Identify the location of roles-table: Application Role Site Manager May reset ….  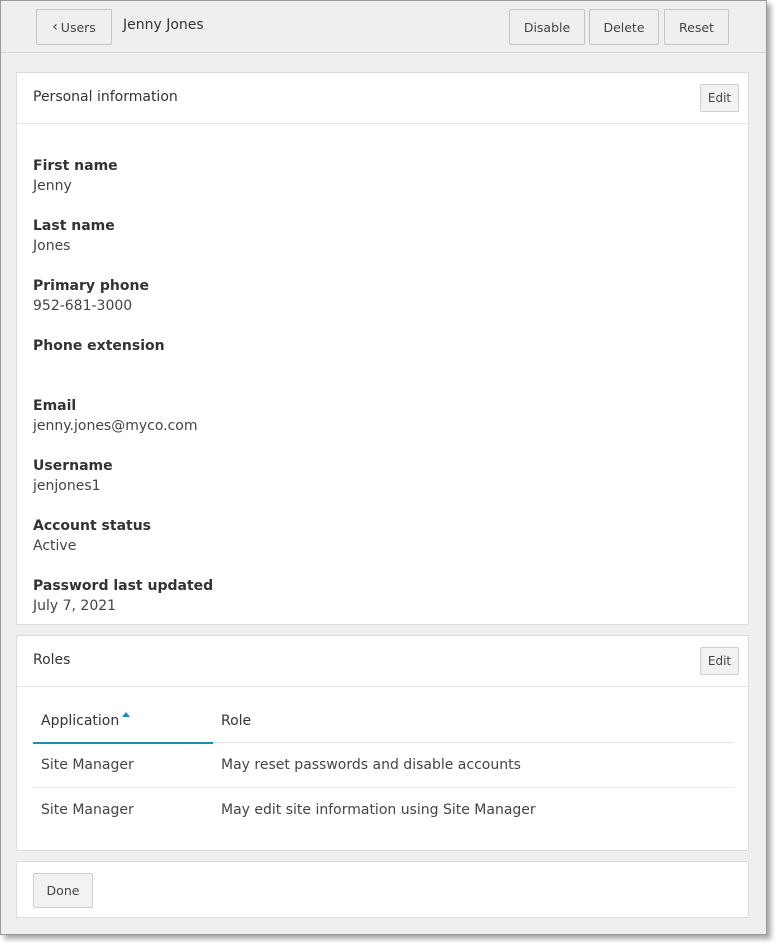
(383, 767).